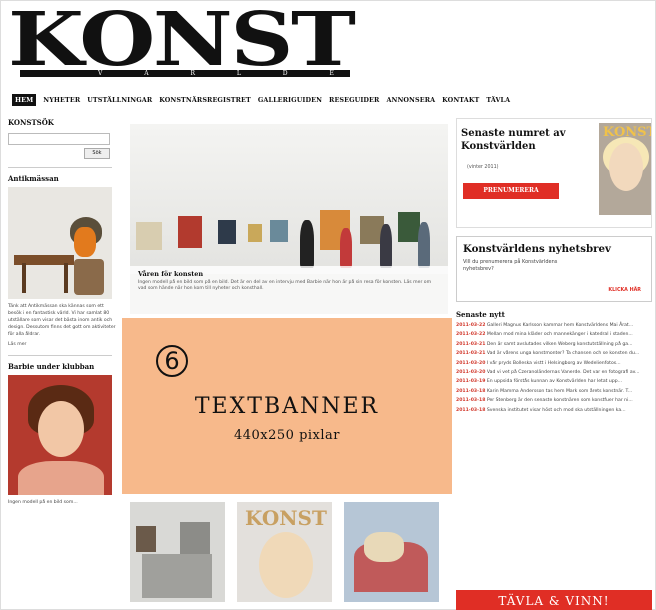 The width and height of the screenshot is (656, 610). I want to click on banner-title: TEXTBANNER, so click(287, 406).